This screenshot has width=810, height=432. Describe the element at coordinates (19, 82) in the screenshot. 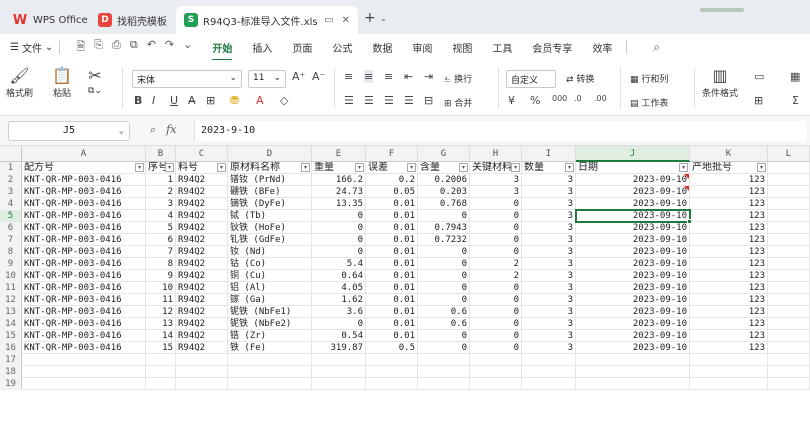

I see `format-painter-button: 🖌 格式刷` at that location.